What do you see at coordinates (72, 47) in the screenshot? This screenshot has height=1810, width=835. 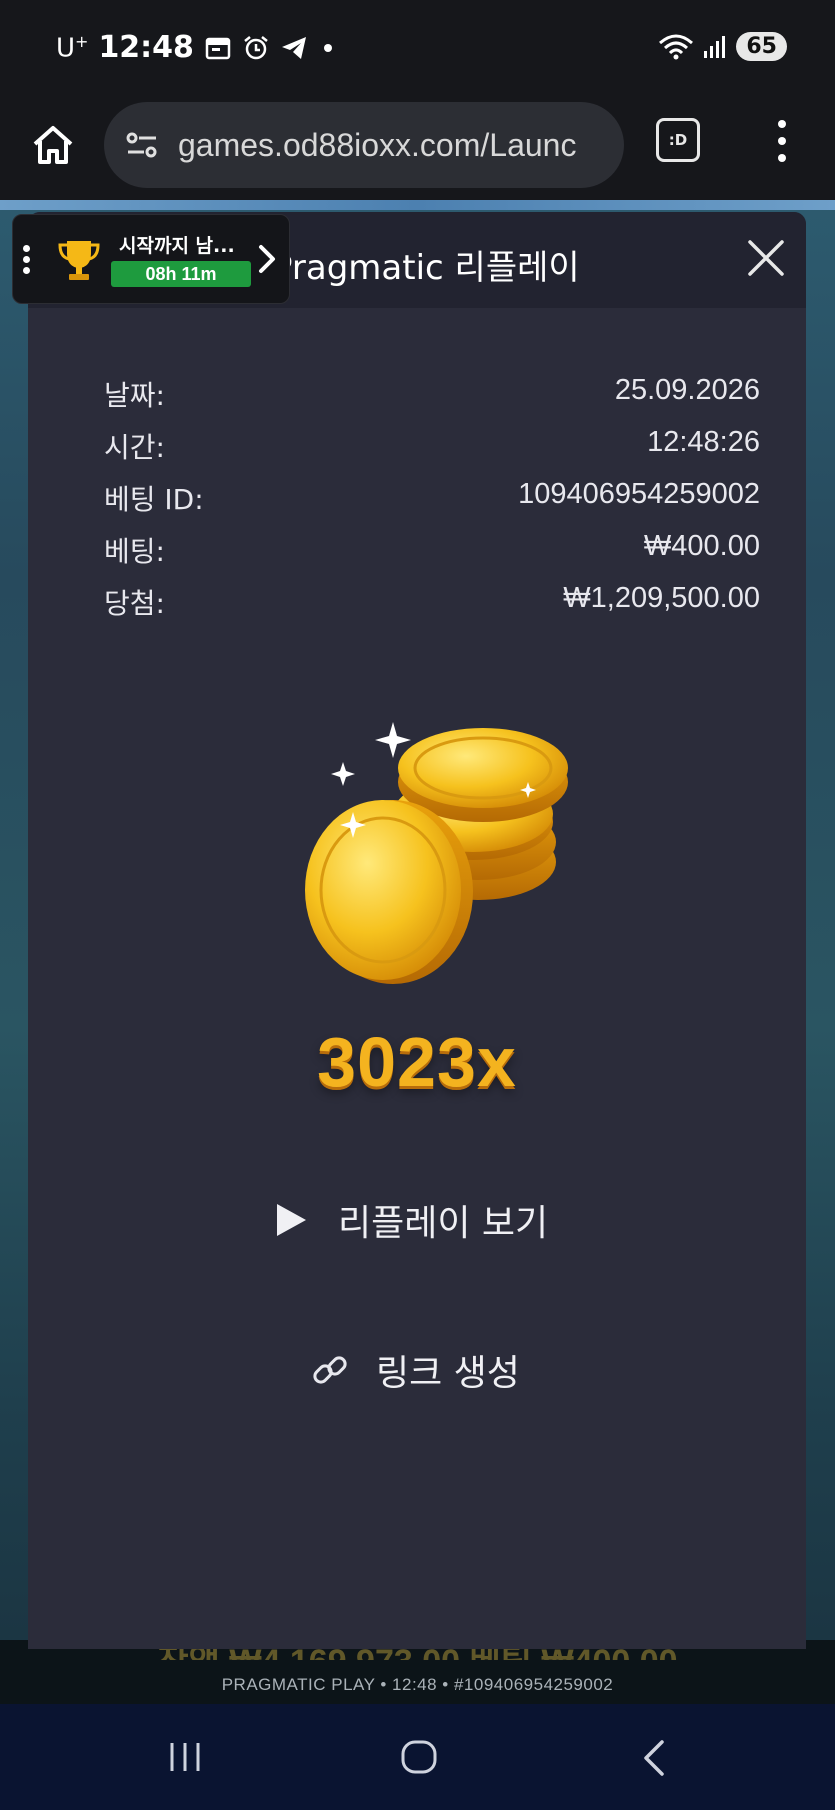 I see `carrier-label: U+` at bounding box center [72, 47].